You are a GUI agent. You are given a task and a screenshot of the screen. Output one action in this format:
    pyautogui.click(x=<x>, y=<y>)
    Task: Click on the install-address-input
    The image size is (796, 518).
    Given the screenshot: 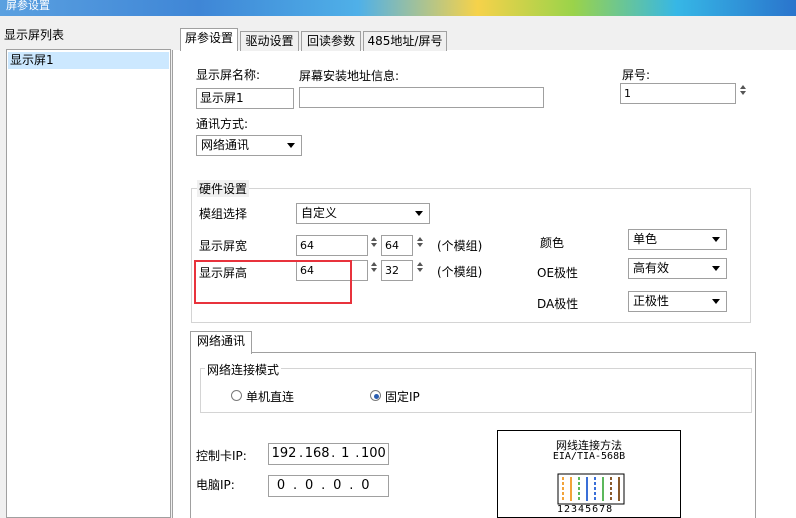 What is the action you would take?
    pyautogui.click(x=421, y=97)
    